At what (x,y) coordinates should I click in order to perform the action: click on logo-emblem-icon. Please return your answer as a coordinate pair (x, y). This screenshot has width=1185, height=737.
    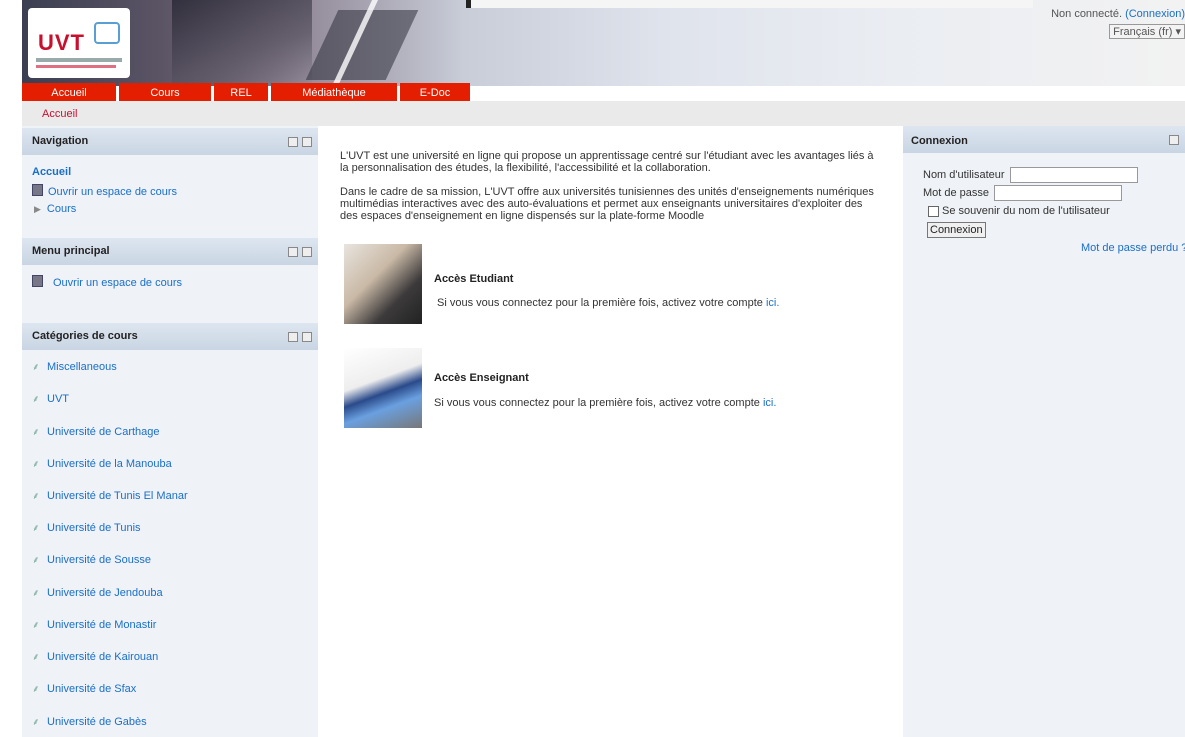
    Looking at the image, I should click on (107, 33).